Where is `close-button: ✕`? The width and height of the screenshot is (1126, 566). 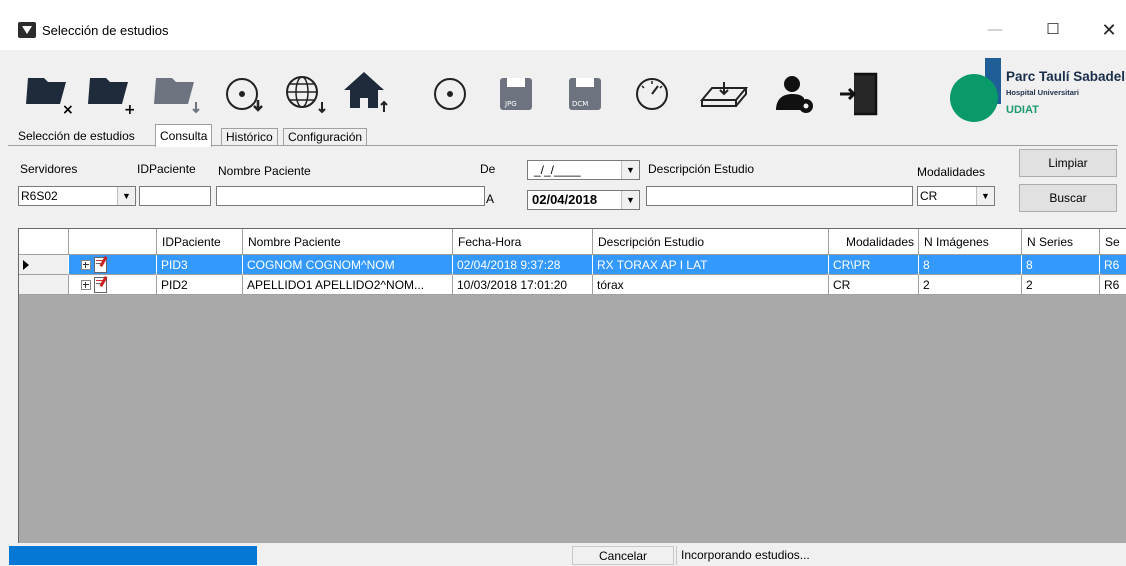
close-button: ✕ is located at coordinates (1106, 30).